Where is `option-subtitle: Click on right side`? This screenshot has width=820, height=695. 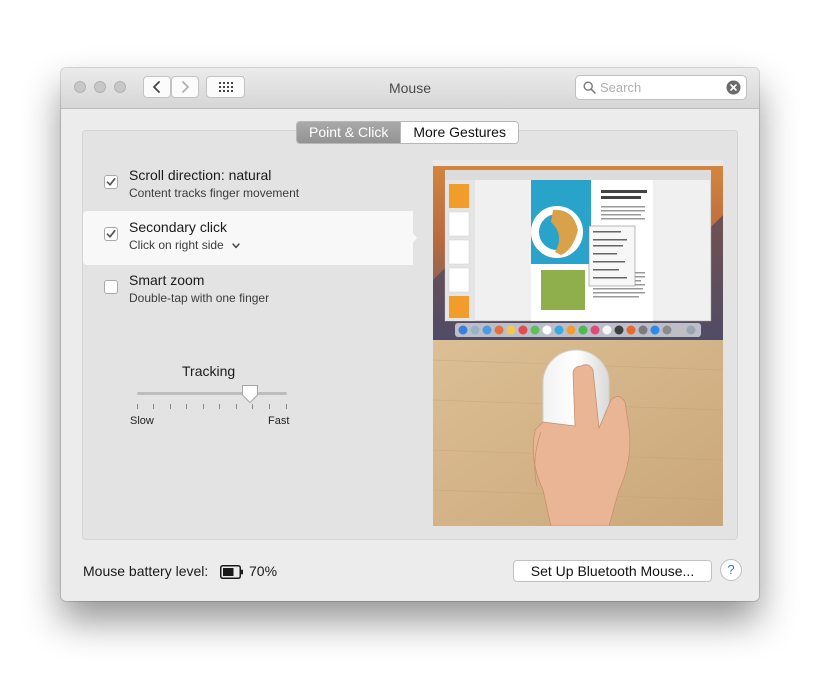 option-subtitle: Click on right side is located at coordinates (176, 245).